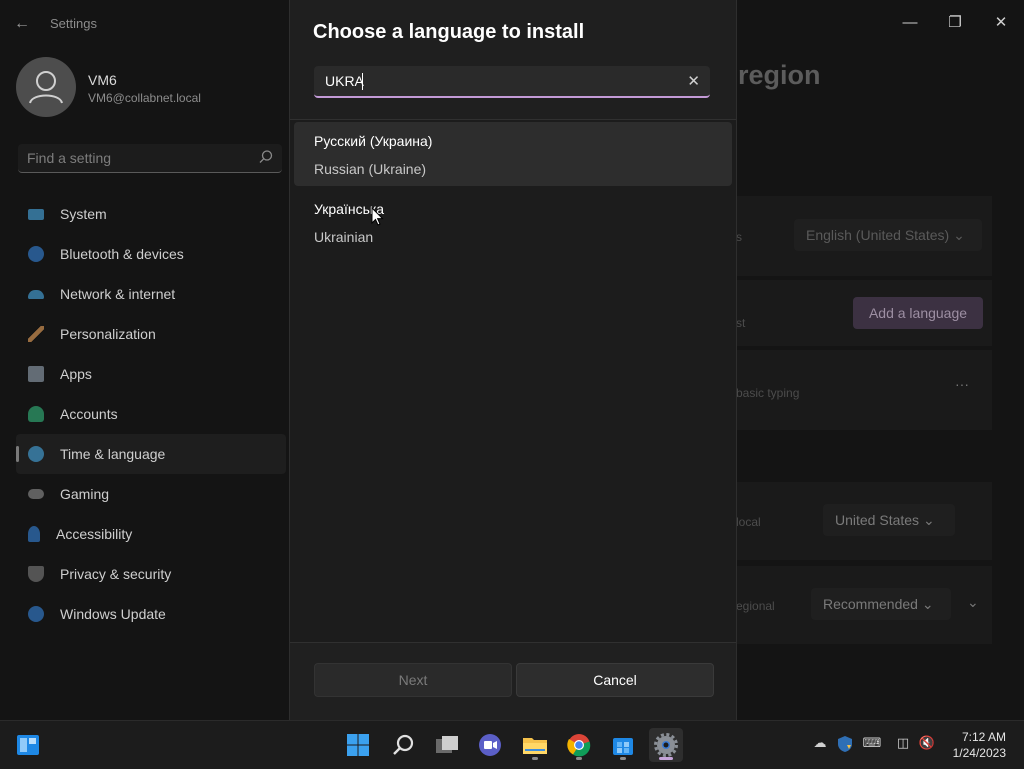 Image resolution: width=1024 pixels, height=769 pixels. What do you see at coordinates (666, 745) in the screenshot?
I see `settings-icon` at bounding box center [666, 745].